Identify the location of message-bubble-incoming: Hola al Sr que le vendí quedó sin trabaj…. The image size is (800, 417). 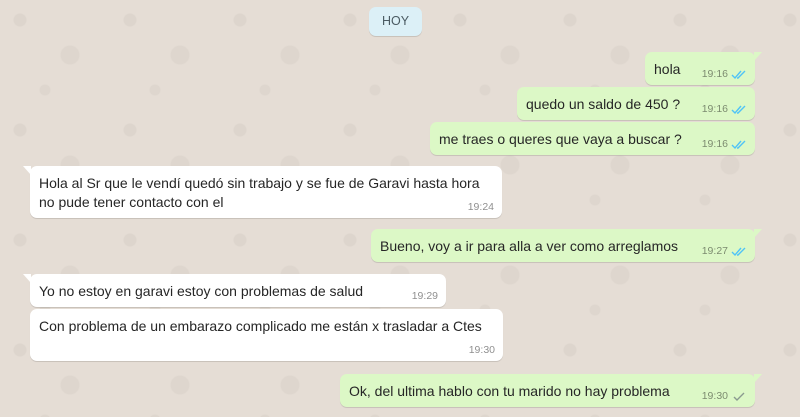
(262, 192).